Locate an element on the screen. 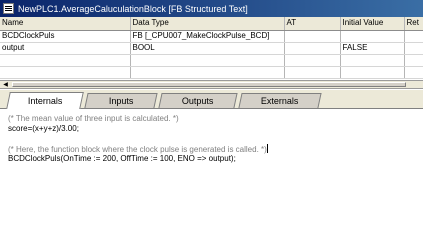 This screenshot has width=423, height=240. tab-outputs: Outputs is located at coordinates (198, 100).